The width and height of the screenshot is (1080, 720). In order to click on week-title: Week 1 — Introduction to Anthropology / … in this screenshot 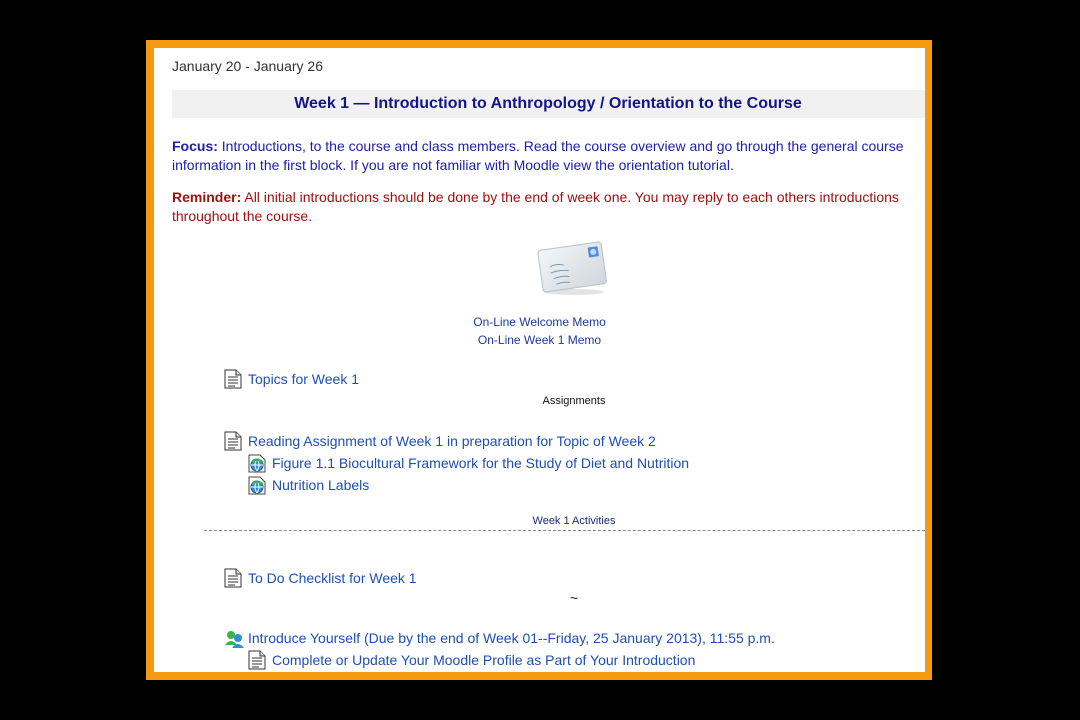, I will do `click(548, 103)`.